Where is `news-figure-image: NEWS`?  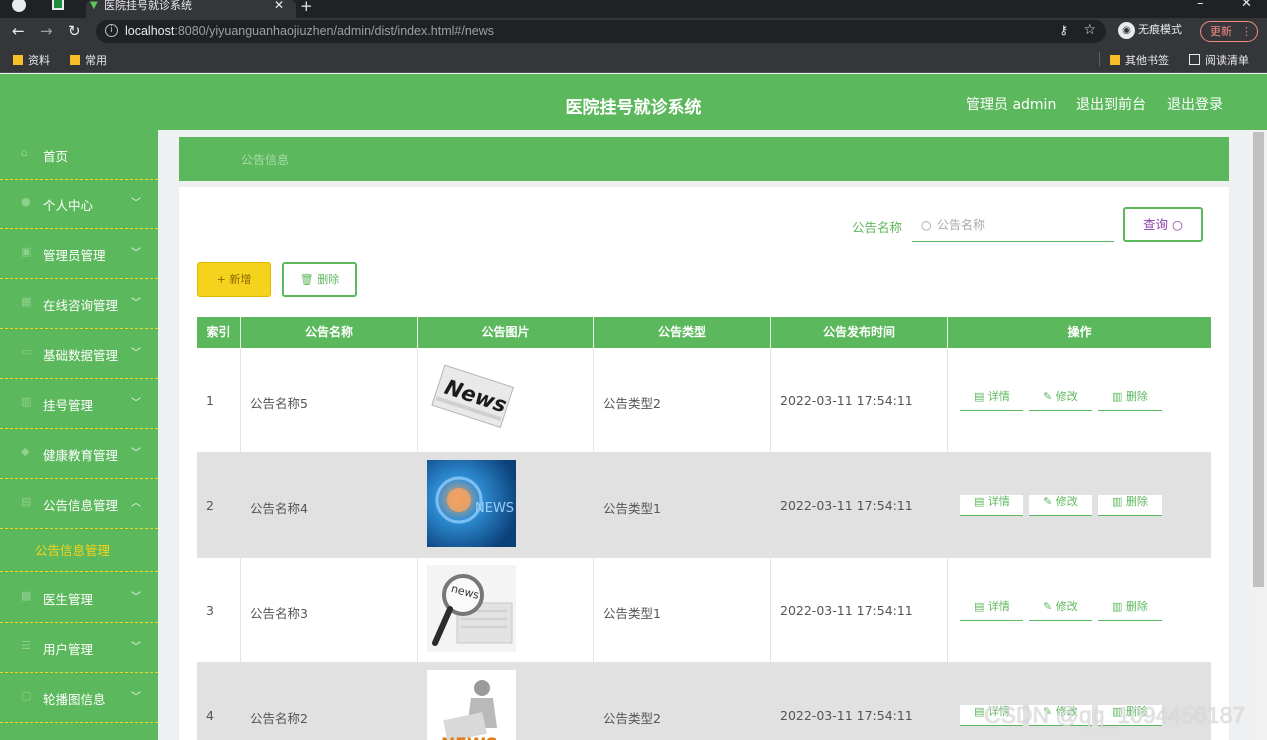 news-figure-image: NEWS is located at coordinates (471, 705).